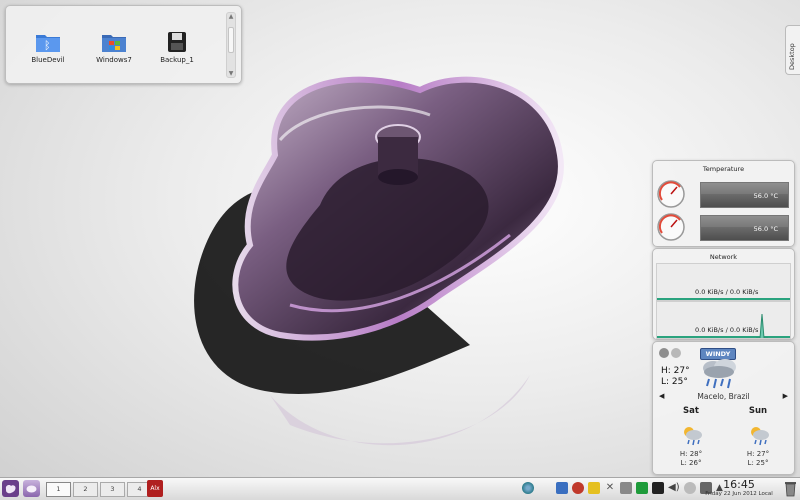 This screenshot has height=500, width=800. What do you see at coordinates (723, 257) in the screenshot?
I see `widget-title: Network` at bounding box center [723, 257].